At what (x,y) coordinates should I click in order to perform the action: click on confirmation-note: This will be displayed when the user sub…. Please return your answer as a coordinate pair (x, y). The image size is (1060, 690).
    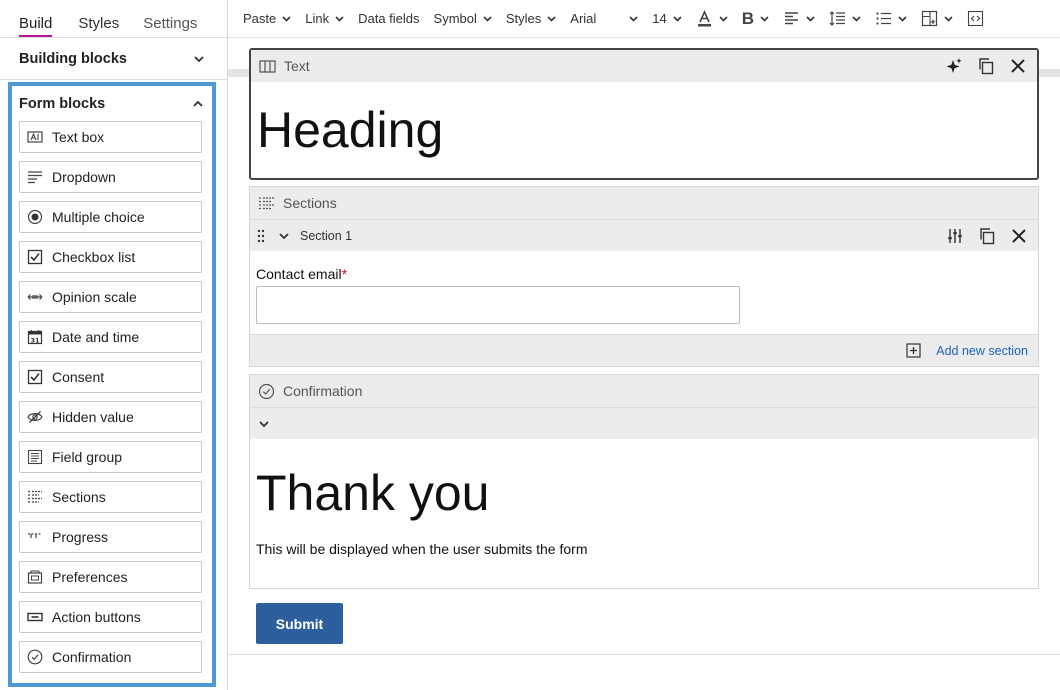
    Looking at the image, I should click on (644, 540).